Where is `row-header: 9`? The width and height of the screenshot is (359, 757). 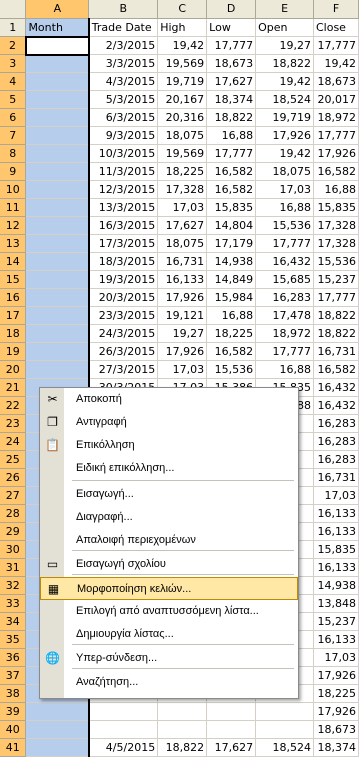 row-header: 9 is located at coordinates (13, 171).